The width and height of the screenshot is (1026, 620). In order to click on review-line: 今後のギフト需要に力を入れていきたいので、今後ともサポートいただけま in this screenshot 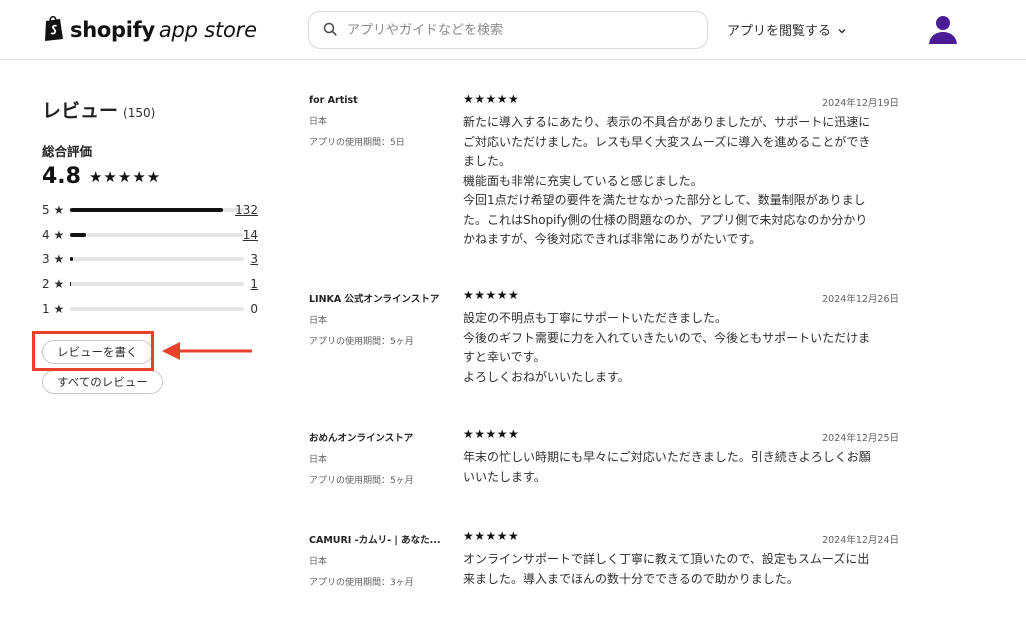, I will do `click(667, 337)`.